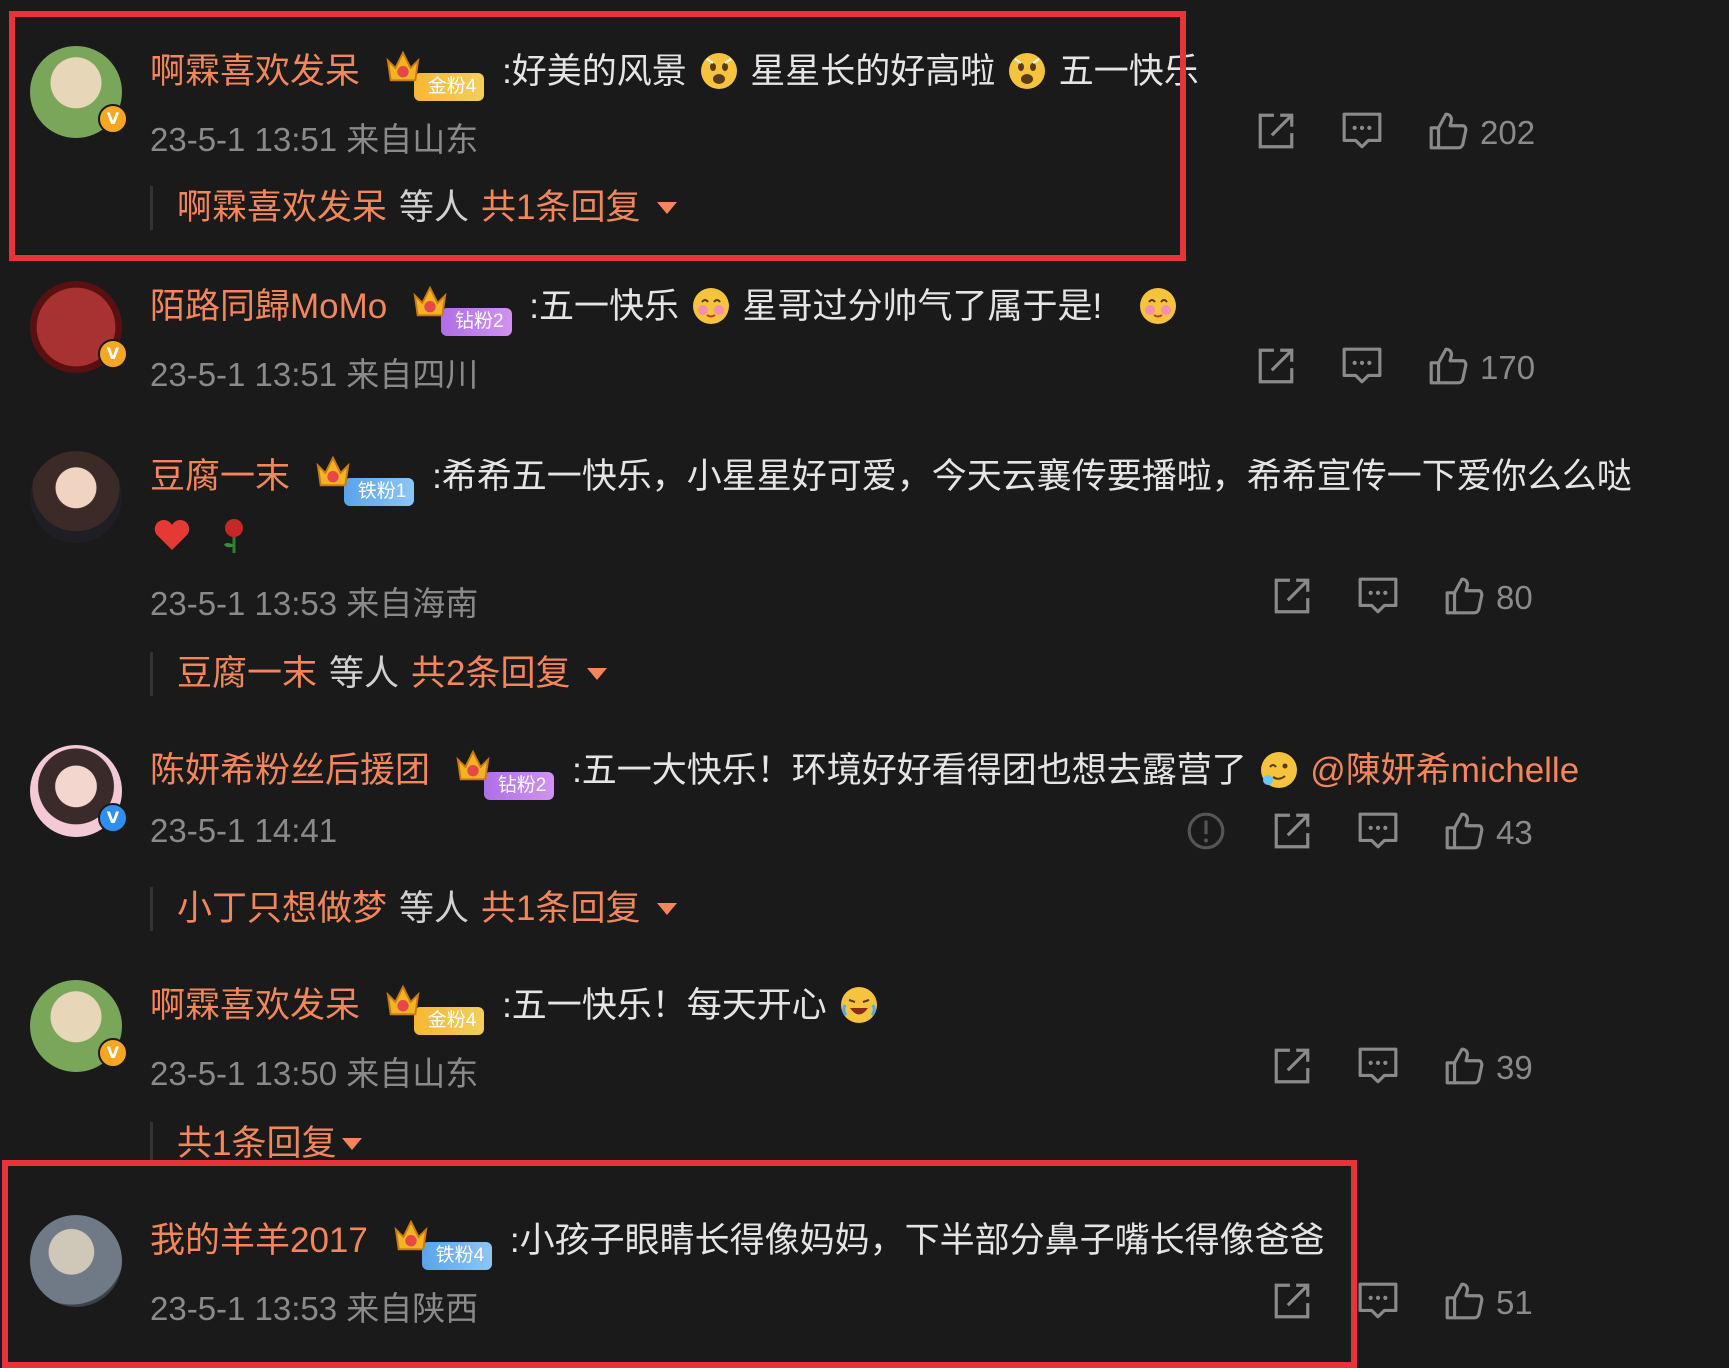 Image resolution: width=1729 pixels, height=1368 pixels. What do you see at coordinates (282, 908) in the screenshot?
I see `reply-username: 小丁只想做梦` at bounding box center [282, 908].